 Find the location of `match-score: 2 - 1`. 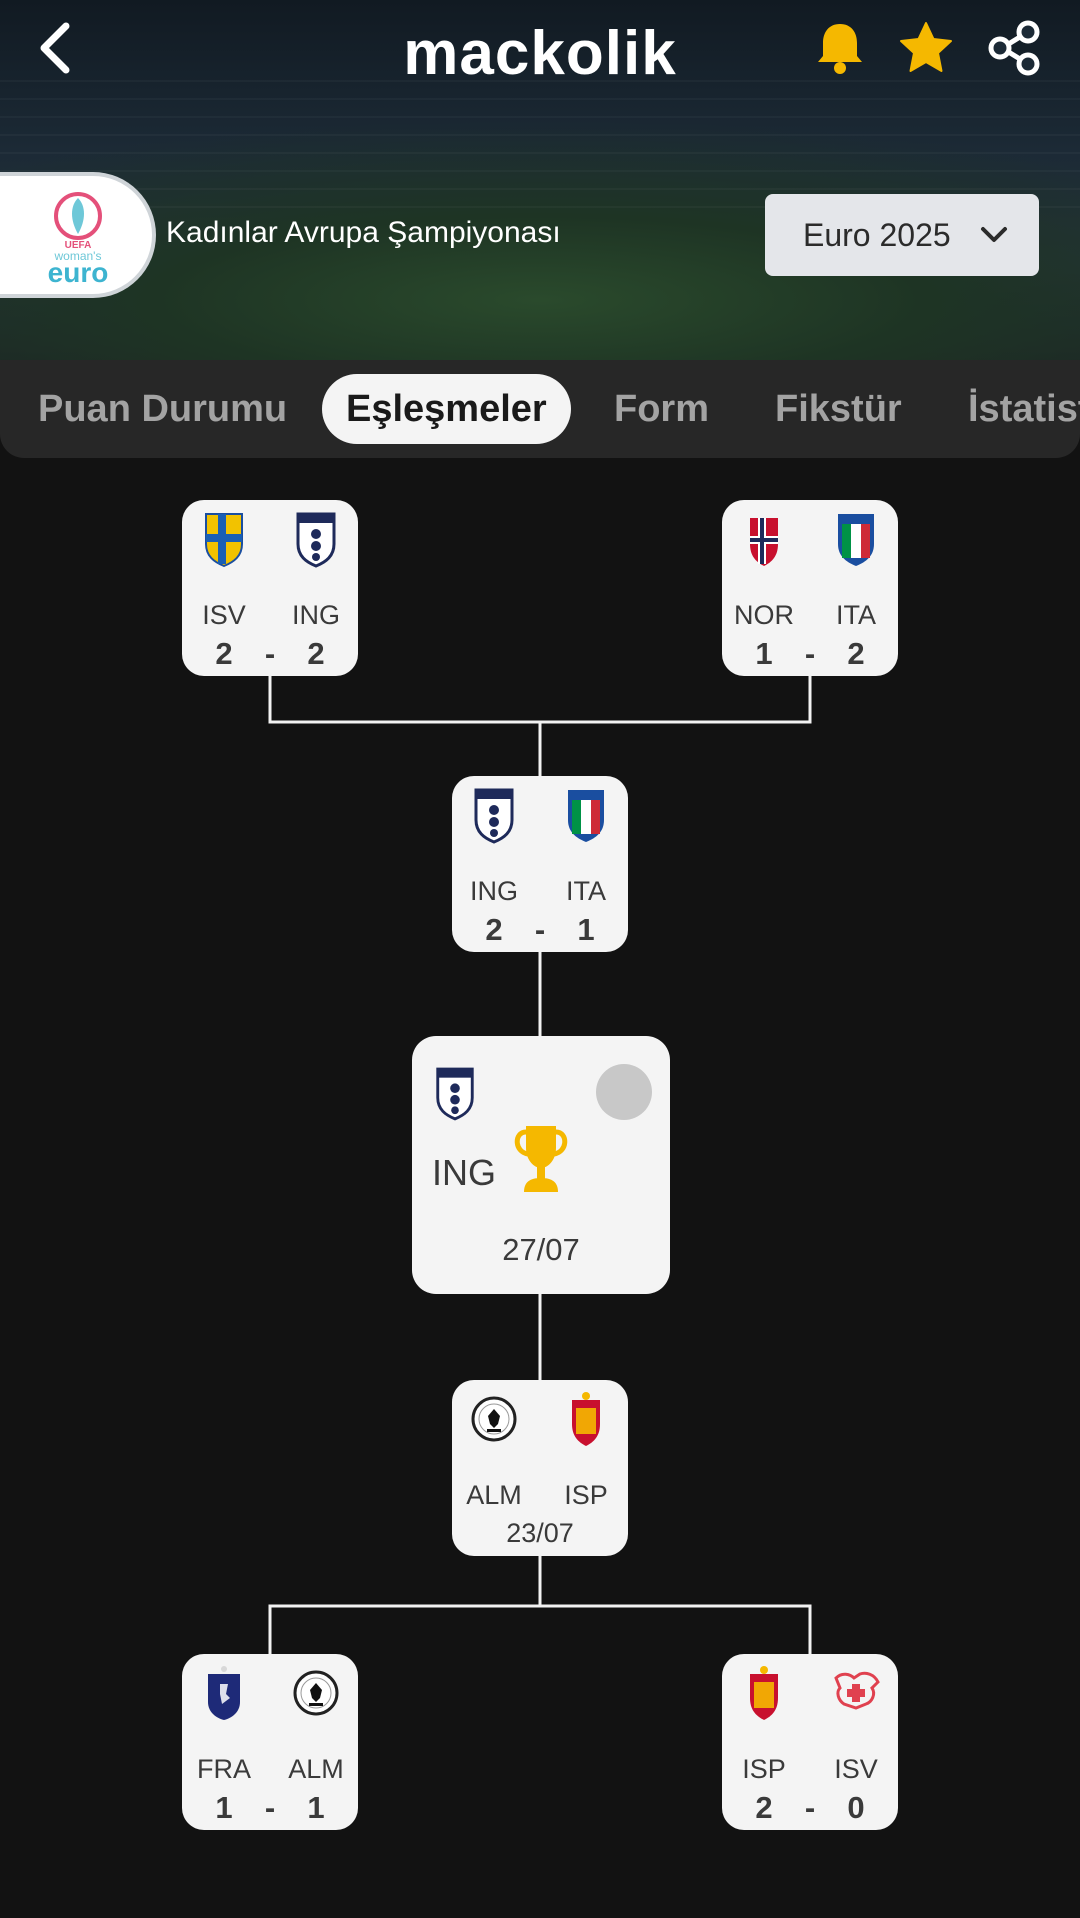

match-score: 2 - 1 is located at coordinates (540, 928).